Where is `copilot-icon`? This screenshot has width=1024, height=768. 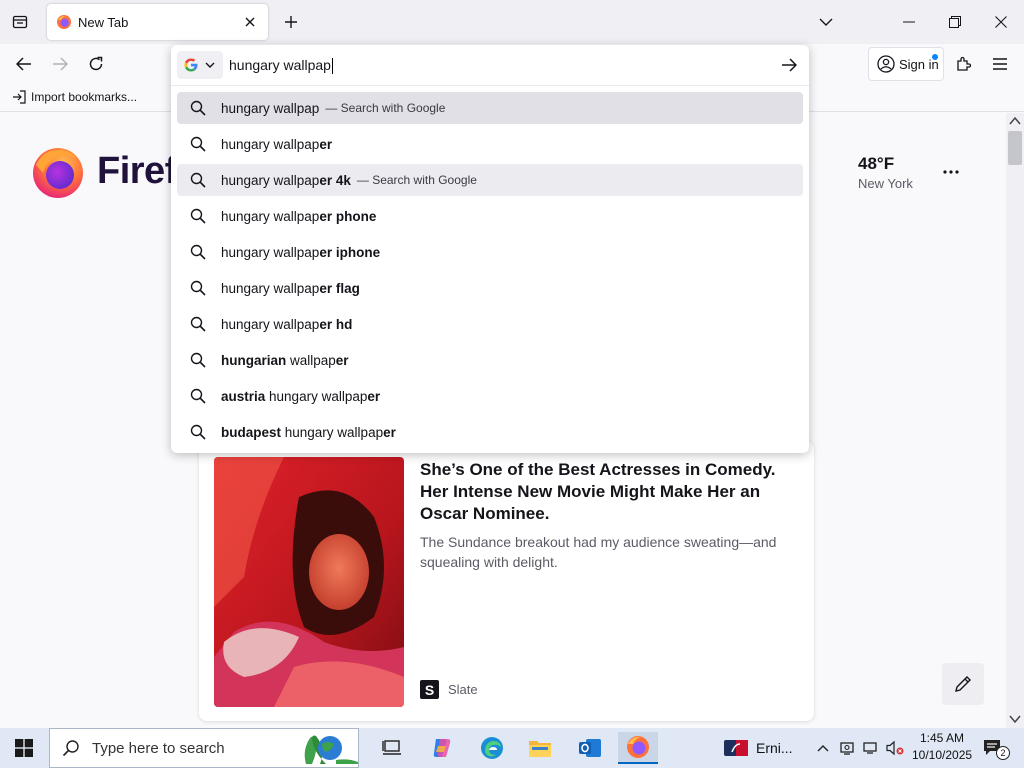
copilot-icon is located at coordinates (442, 748).